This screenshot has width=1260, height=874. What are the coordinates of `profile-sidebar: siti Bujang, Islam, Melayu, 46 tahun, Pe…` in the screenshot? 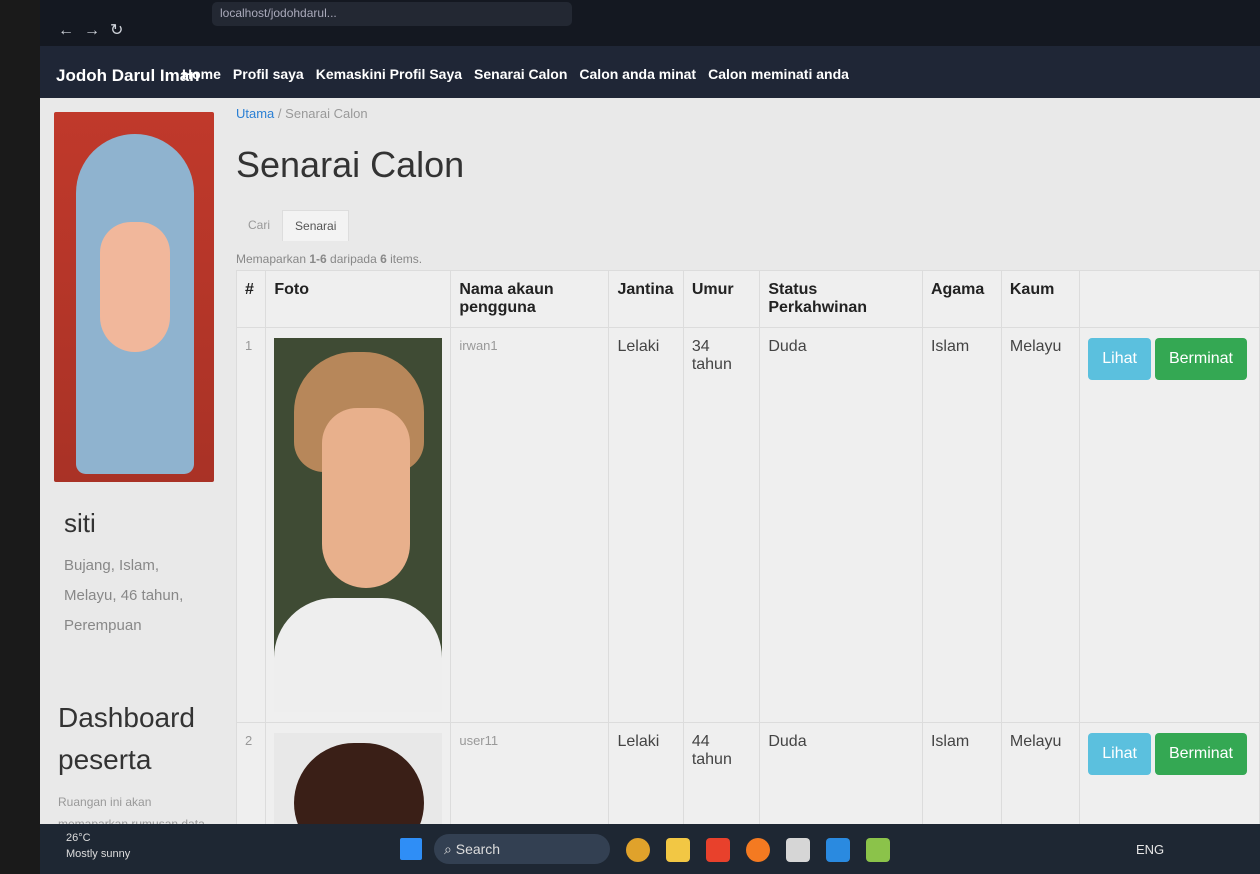 It's located at (138, 493).